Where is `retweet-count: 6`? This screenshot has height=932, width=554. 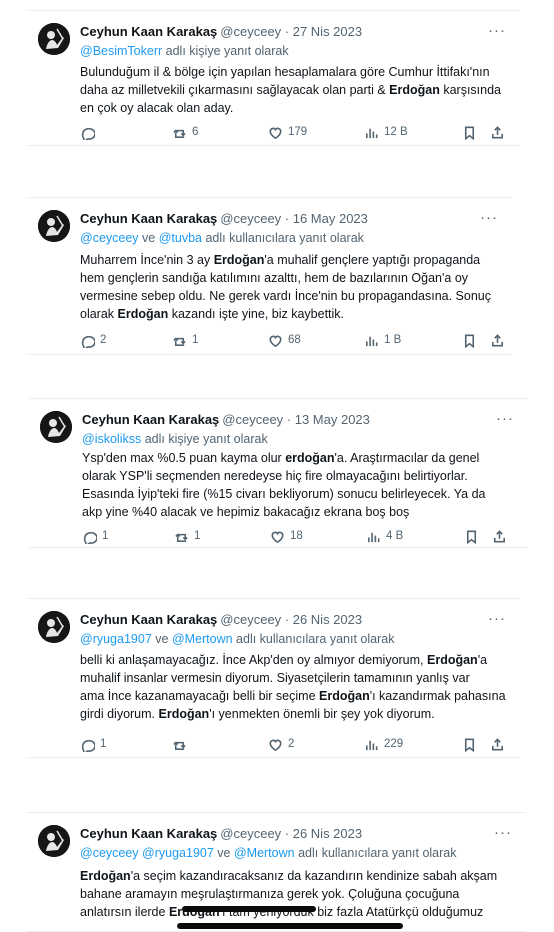
retweet-count: 6 is located at coordinates (195, 132).